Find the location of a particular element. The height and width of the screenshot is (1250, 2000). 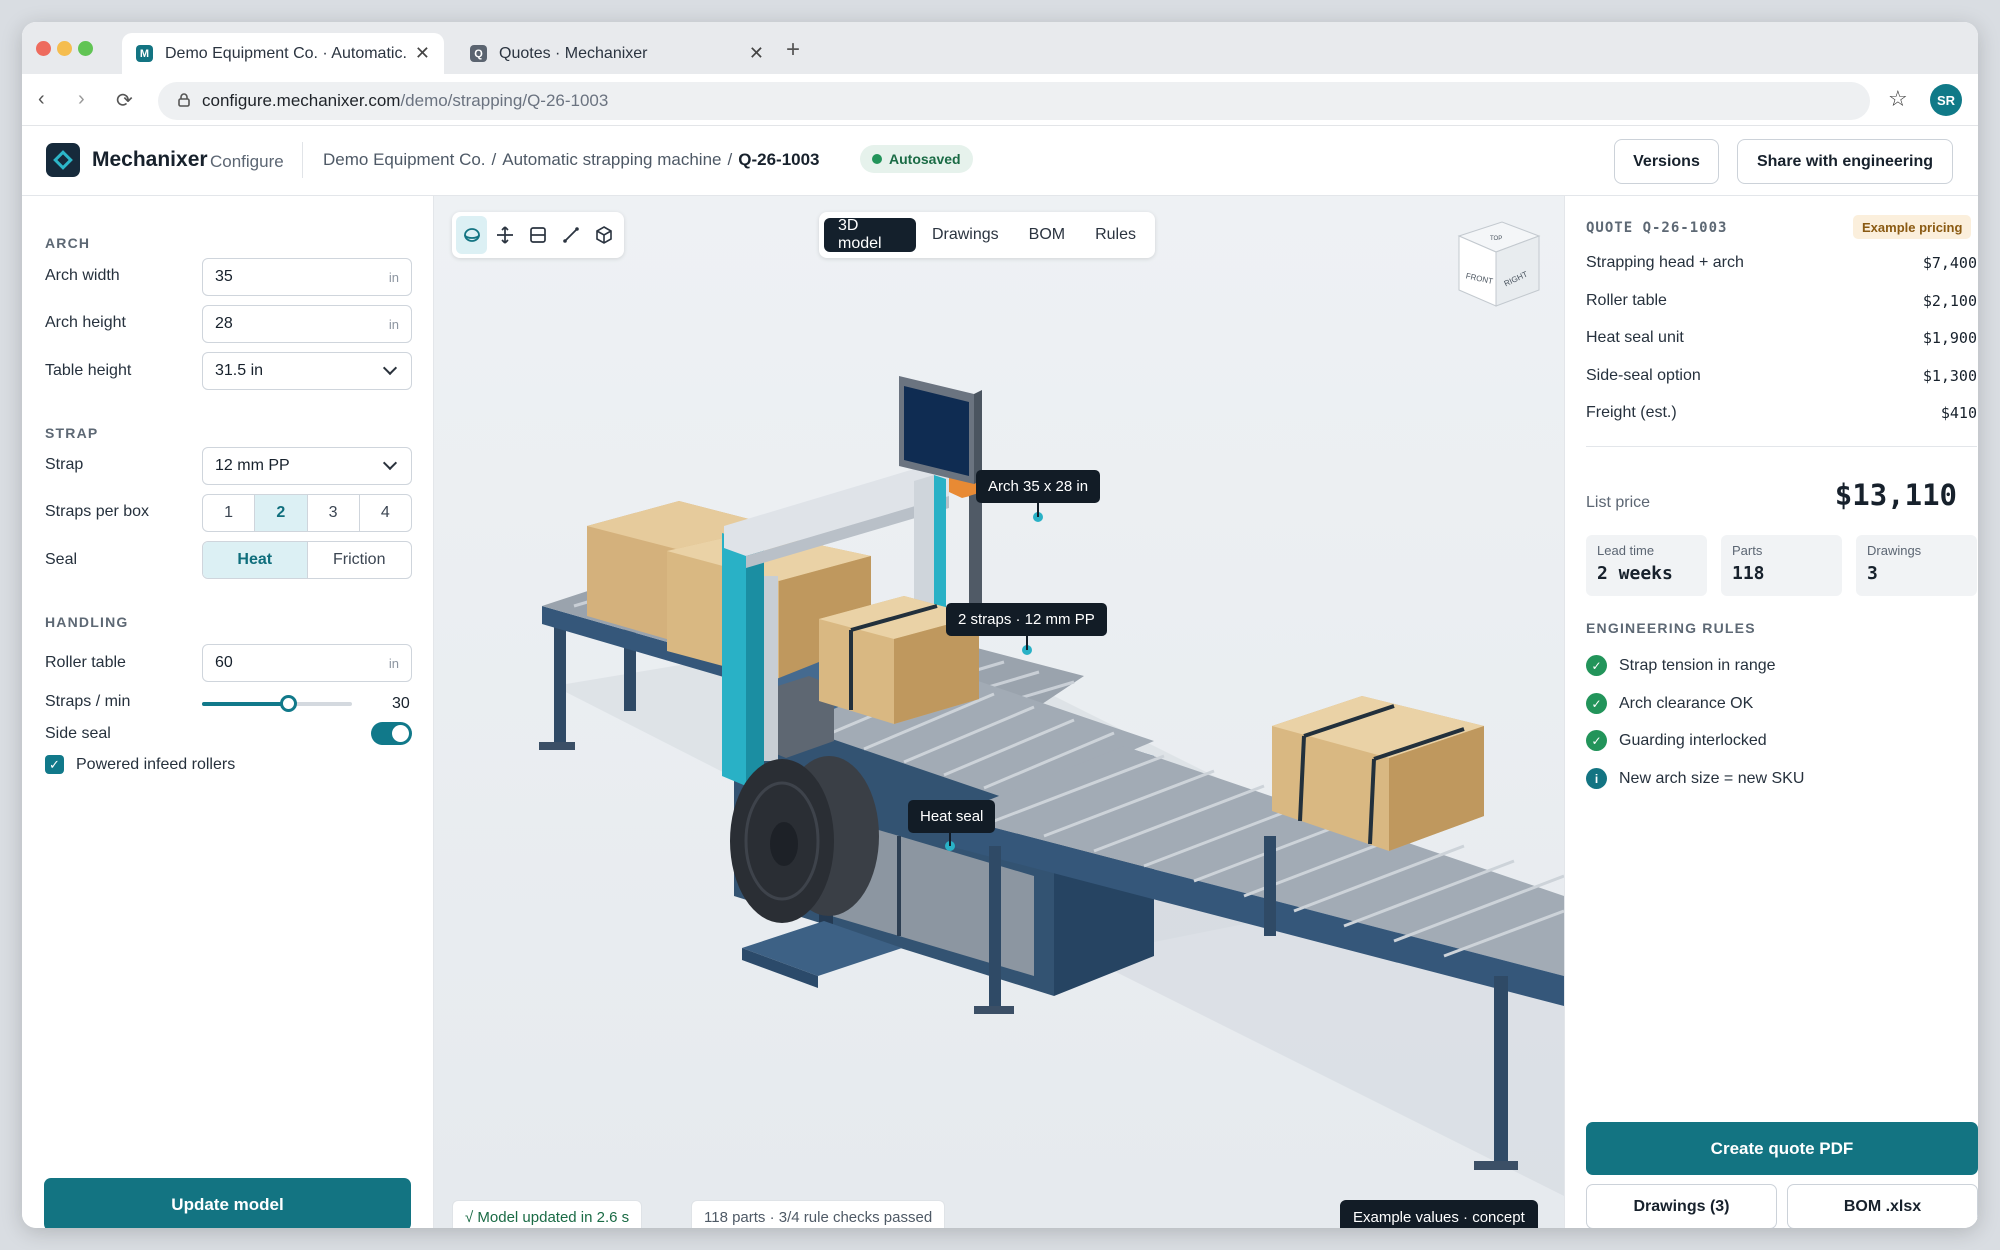

bookmark-star-icon: ☆ is located at coordinates (1898, 99).